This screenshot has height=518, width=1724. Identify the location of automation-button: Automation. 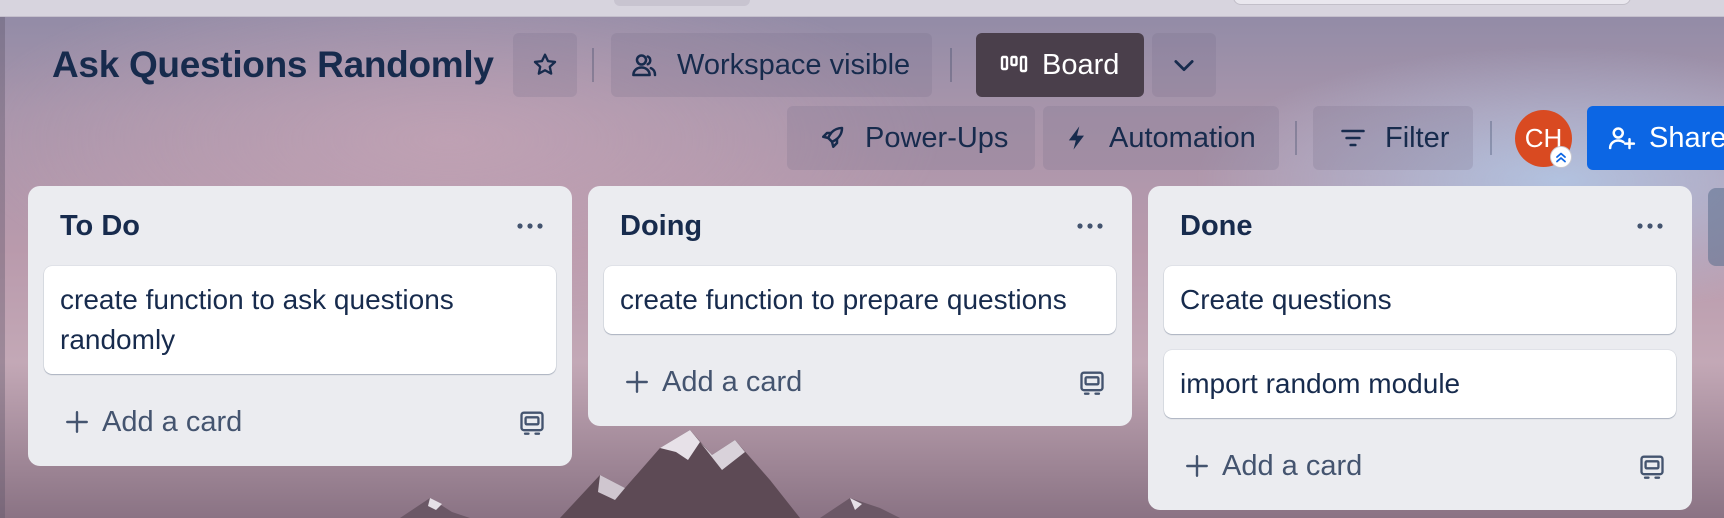
(1161, 138).